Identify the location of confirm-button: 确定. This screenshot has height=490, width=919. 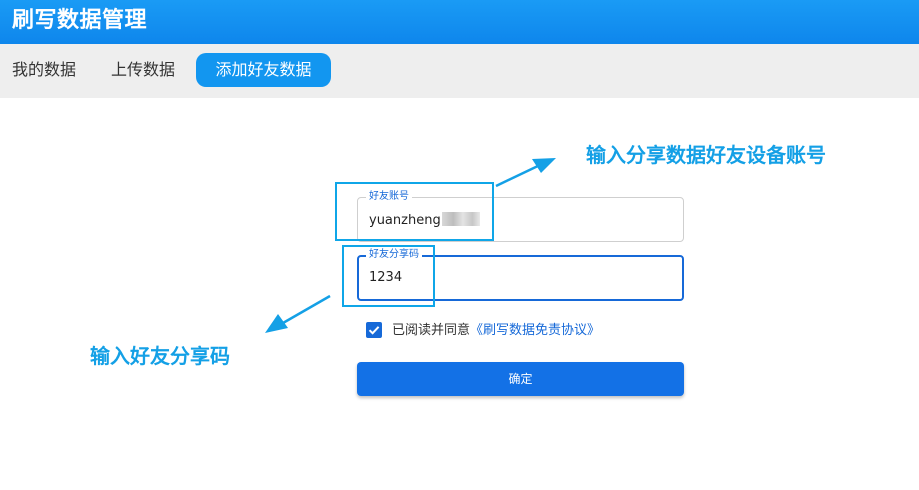
(520, 379).